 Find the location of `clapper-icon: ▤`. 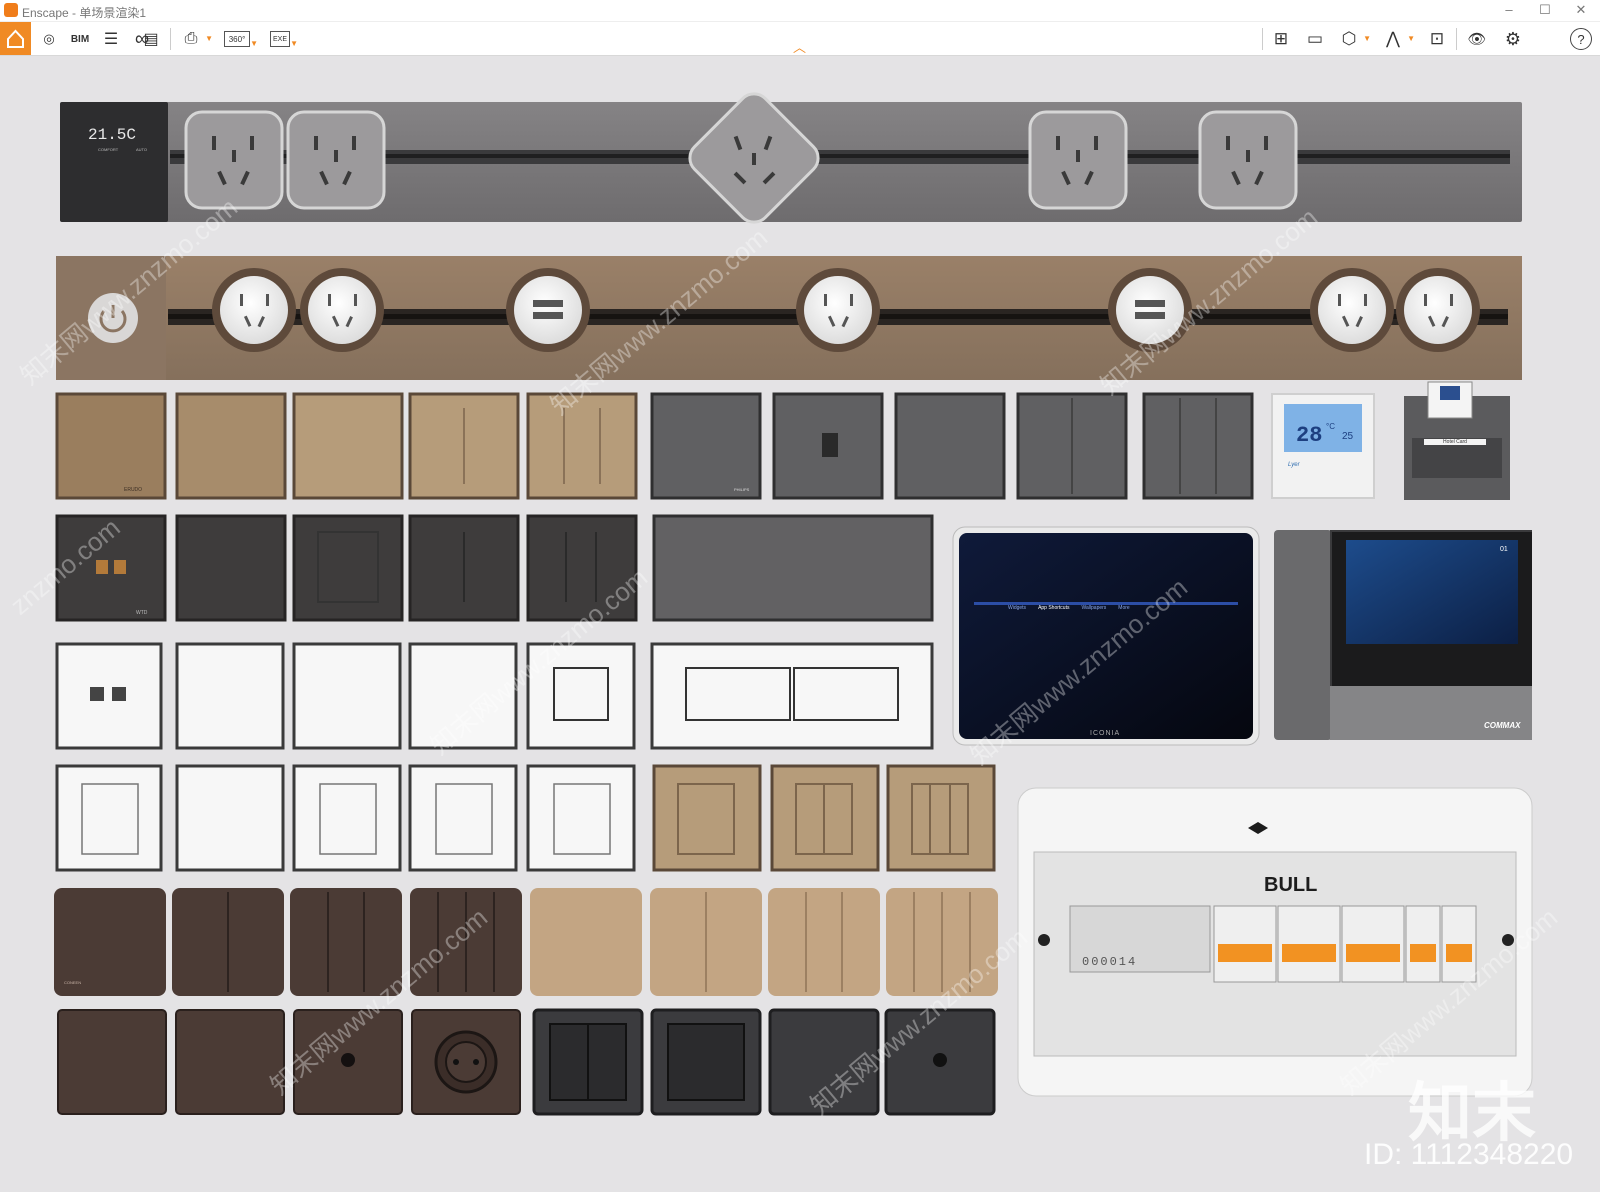

clapper-icon: ▤ is located at coordinates (151, 39).